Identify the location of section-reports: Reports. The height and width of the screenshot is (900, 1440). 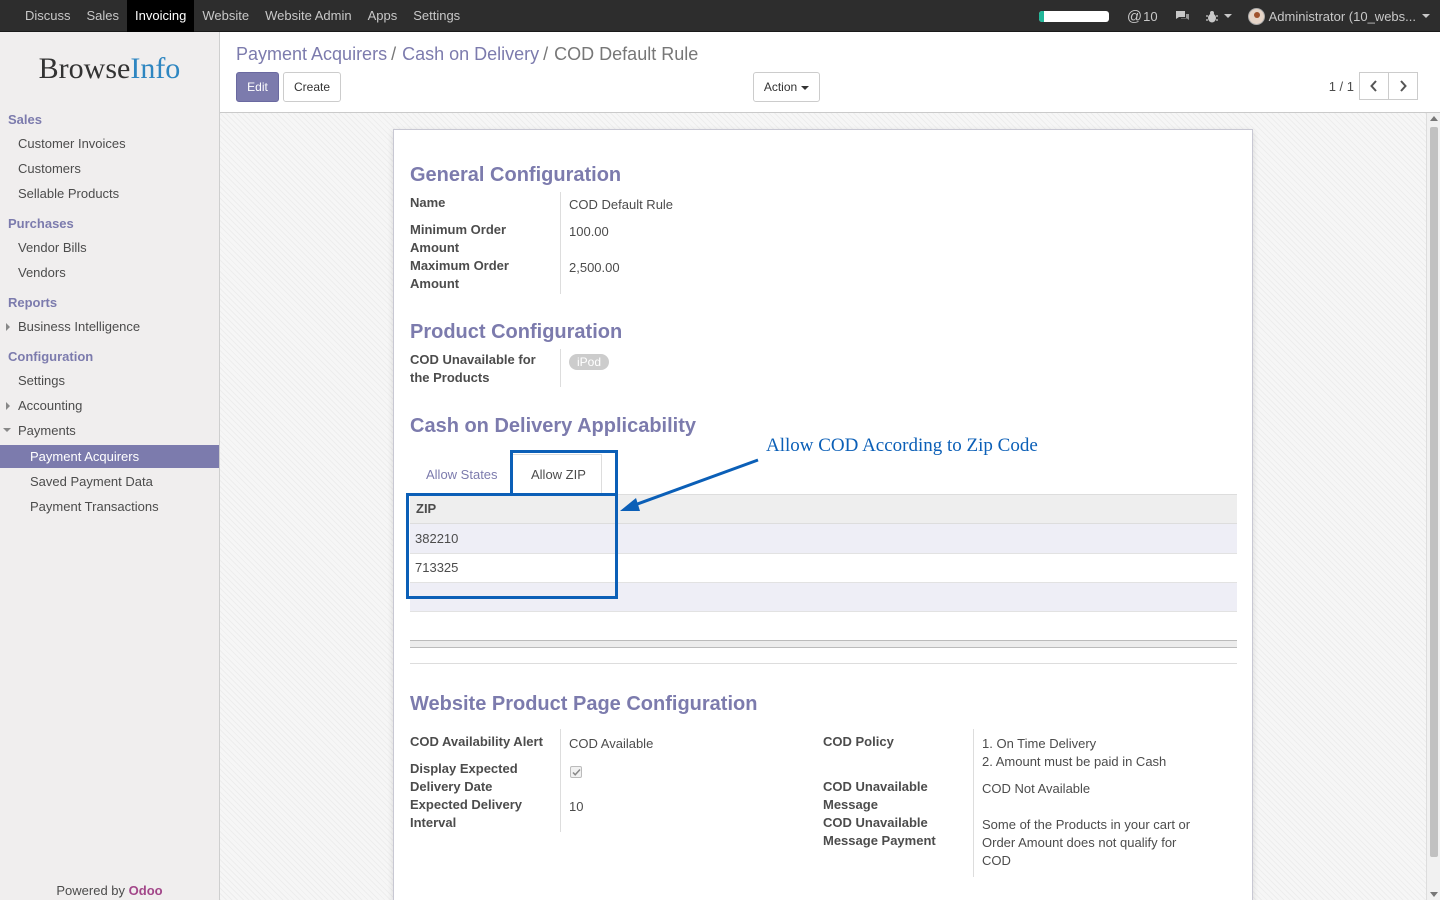
(32, 302).